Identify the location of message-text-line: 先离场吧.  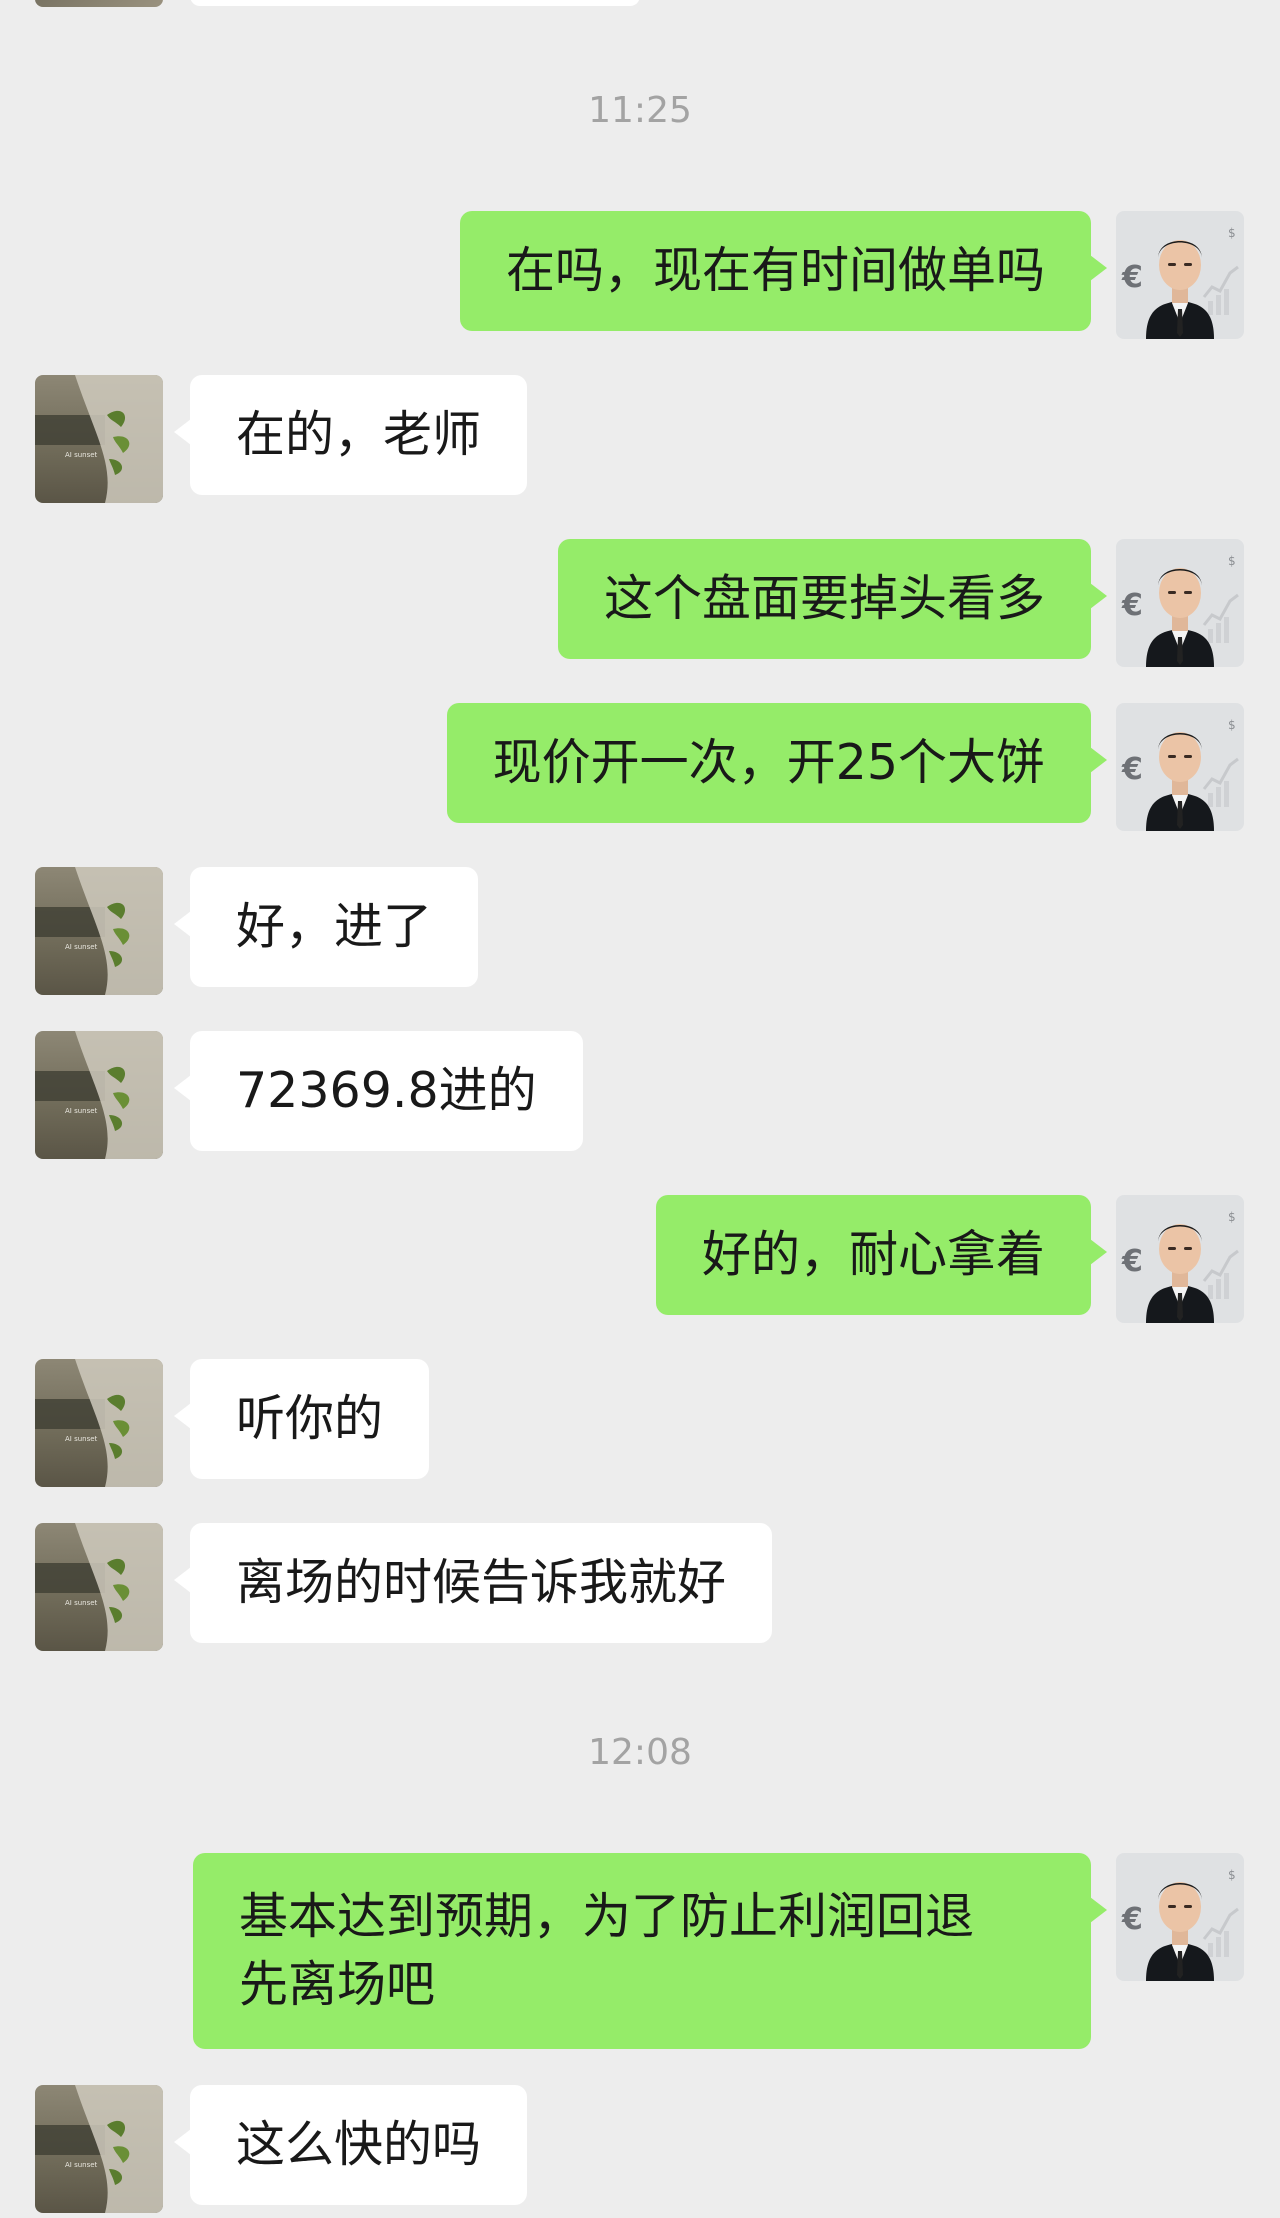
(337, 1984).